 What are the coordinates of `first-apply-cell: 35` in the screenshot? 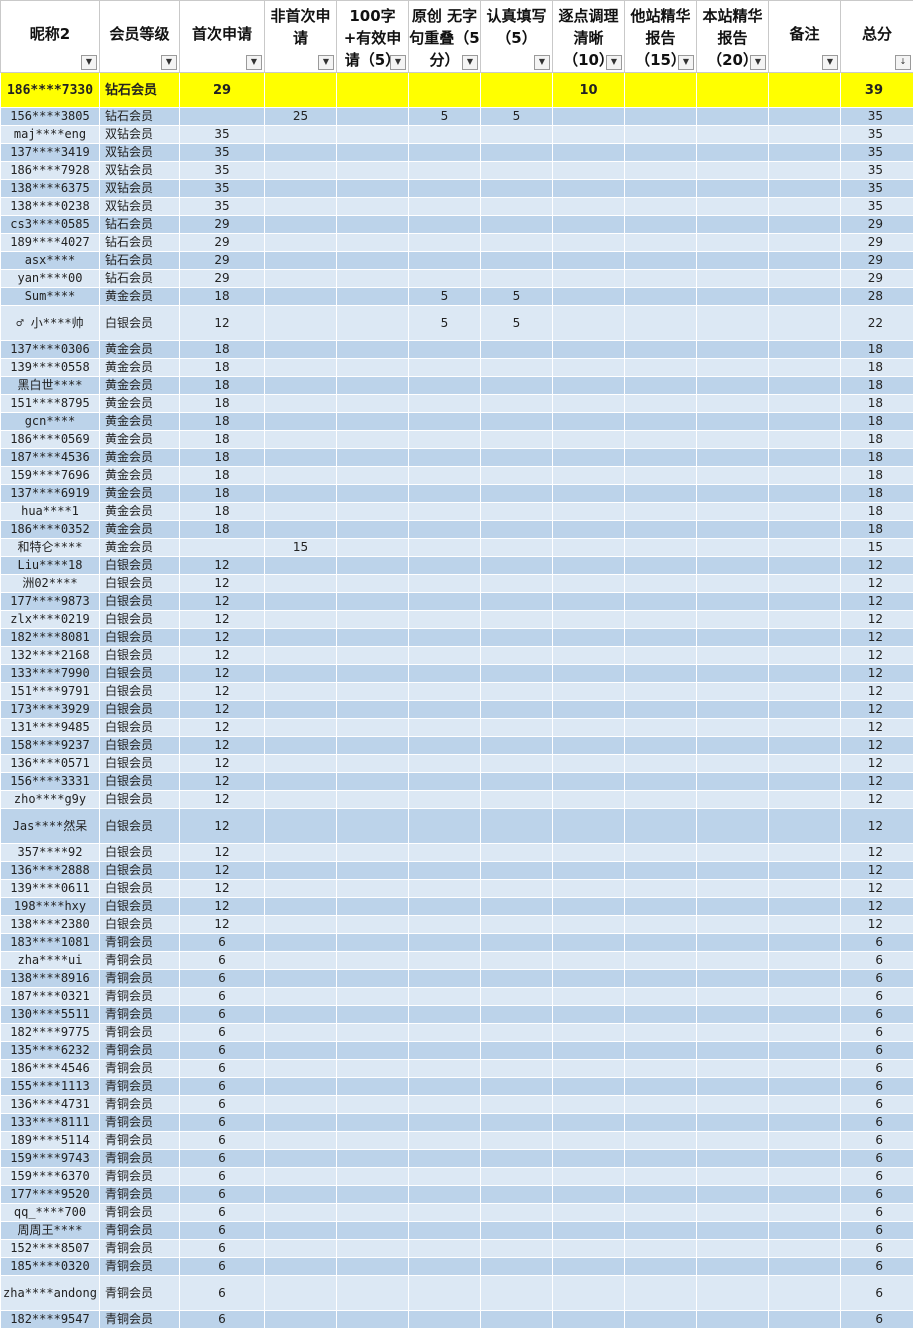 It's located at (222, 152).